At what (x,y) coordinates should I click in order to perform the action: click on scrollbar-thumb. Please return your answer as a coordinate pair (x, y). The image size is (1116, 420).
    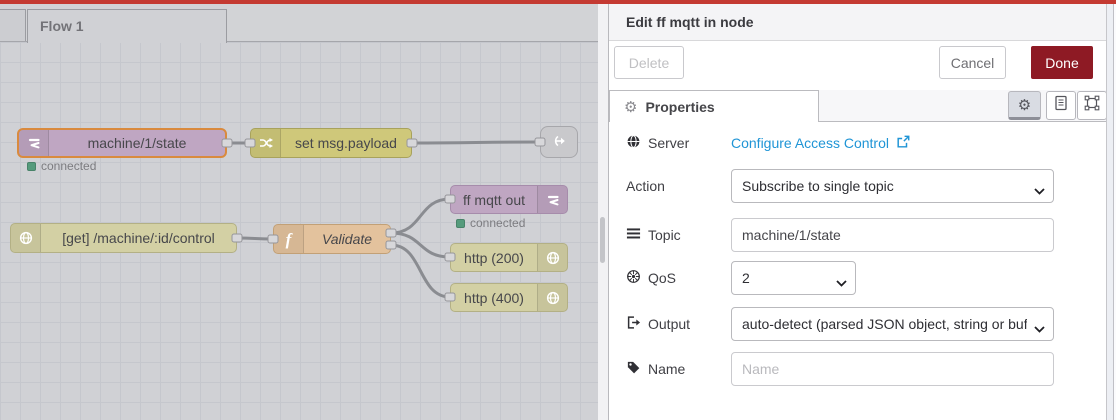
    Looking at the image, I should click on (602, 240).